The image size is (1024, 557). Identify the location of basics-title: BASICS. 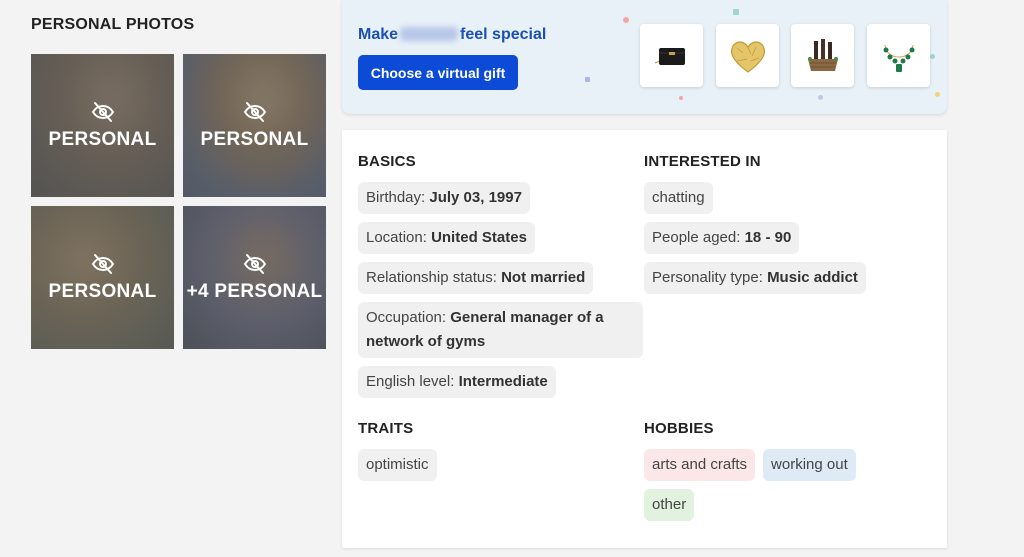
(387, 161).